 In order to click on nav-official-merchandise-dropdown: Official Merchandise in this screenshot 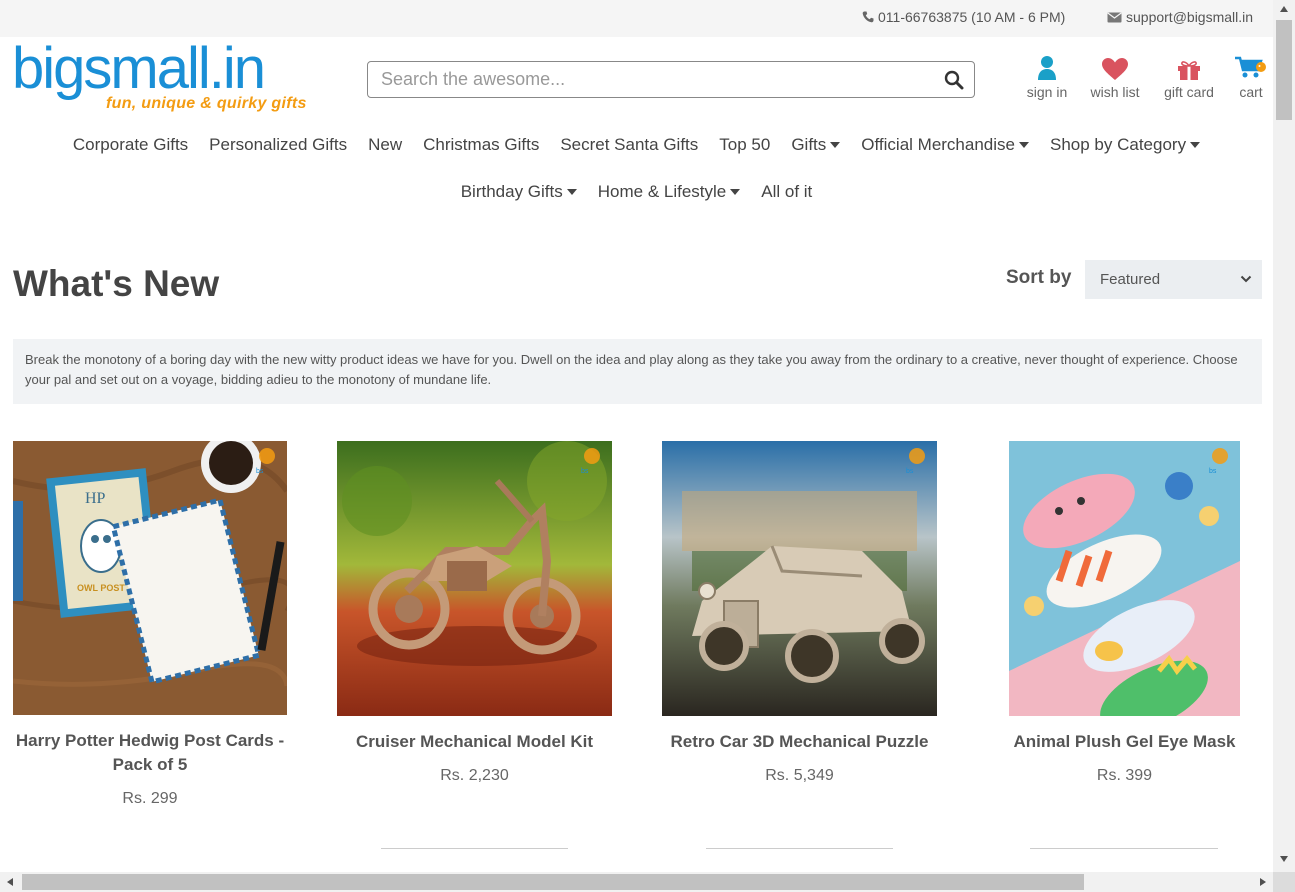, I will do `click(945, 145)`.